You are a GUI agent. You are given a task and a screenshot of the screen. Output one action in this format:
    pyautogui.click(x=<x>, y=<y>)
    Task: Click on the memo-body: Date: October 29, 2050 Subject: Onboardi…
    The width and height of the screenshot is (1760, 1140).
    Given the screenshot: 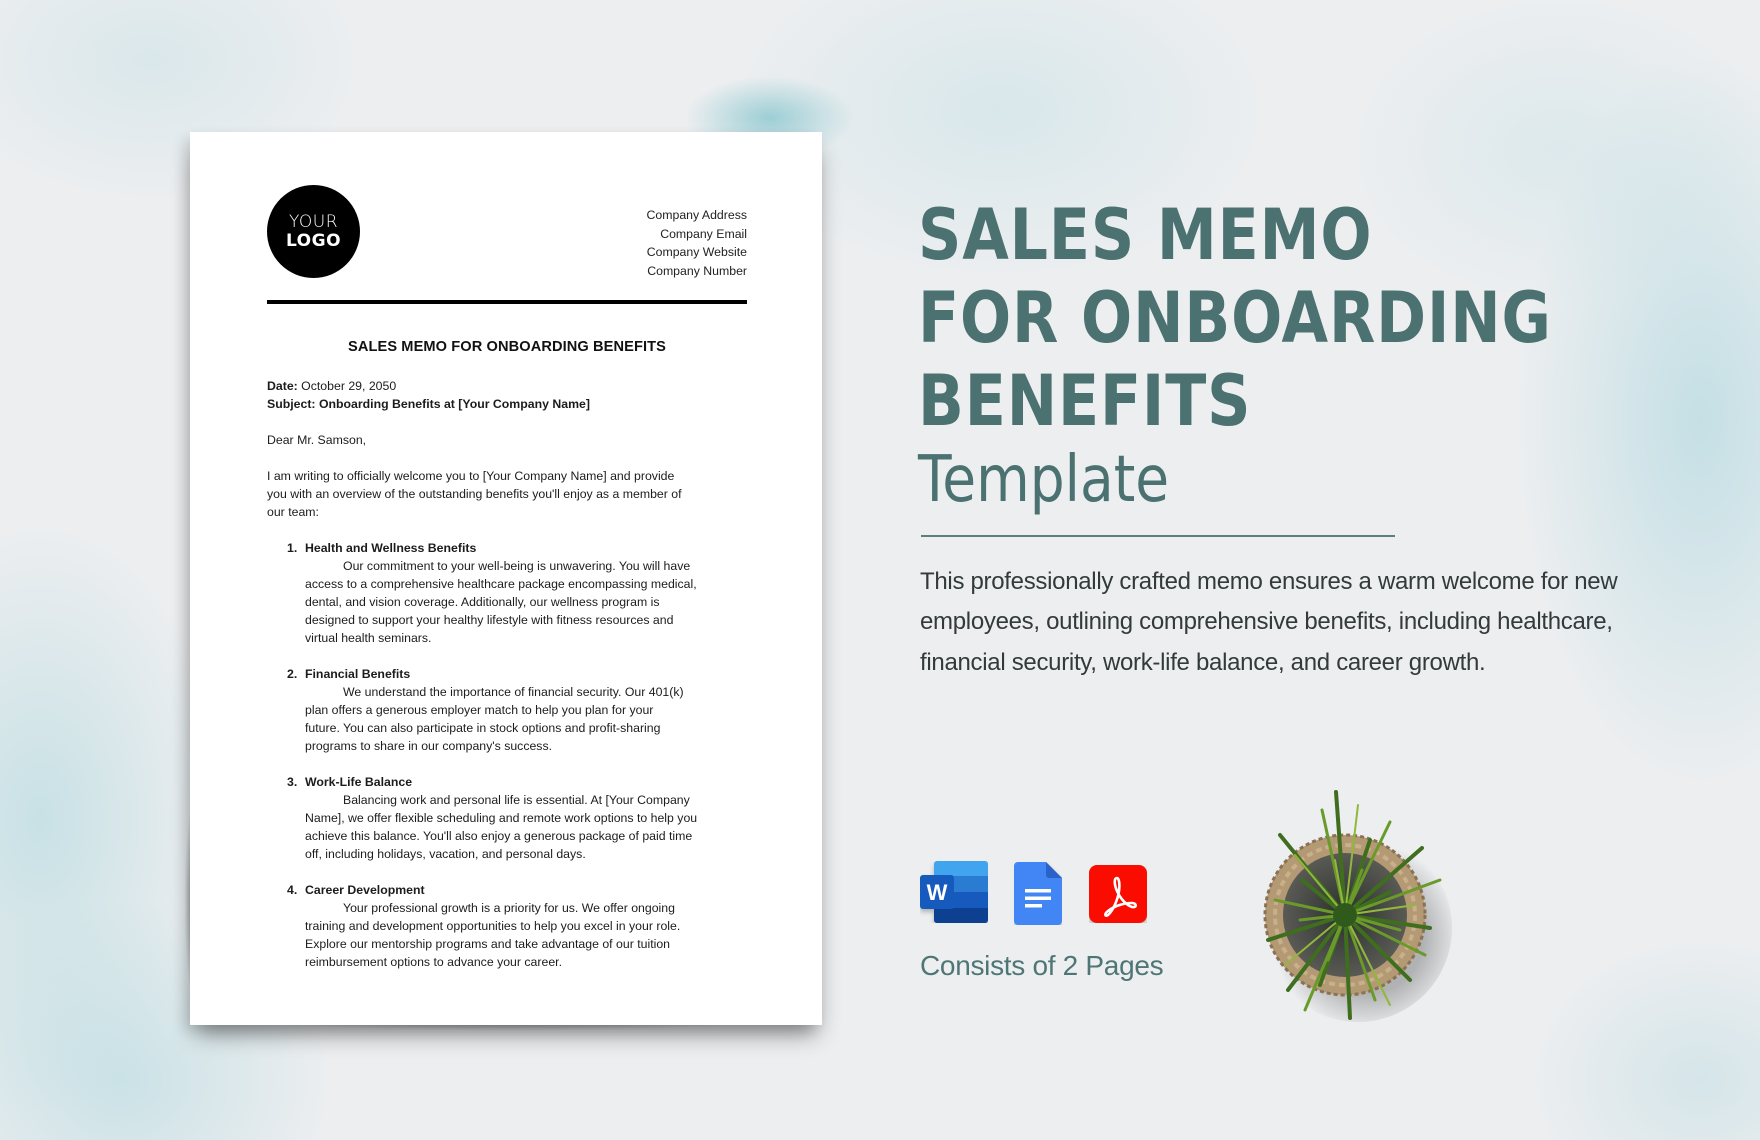 What is the action you would take?
    pyautogui.click(x=509, y=683)
    